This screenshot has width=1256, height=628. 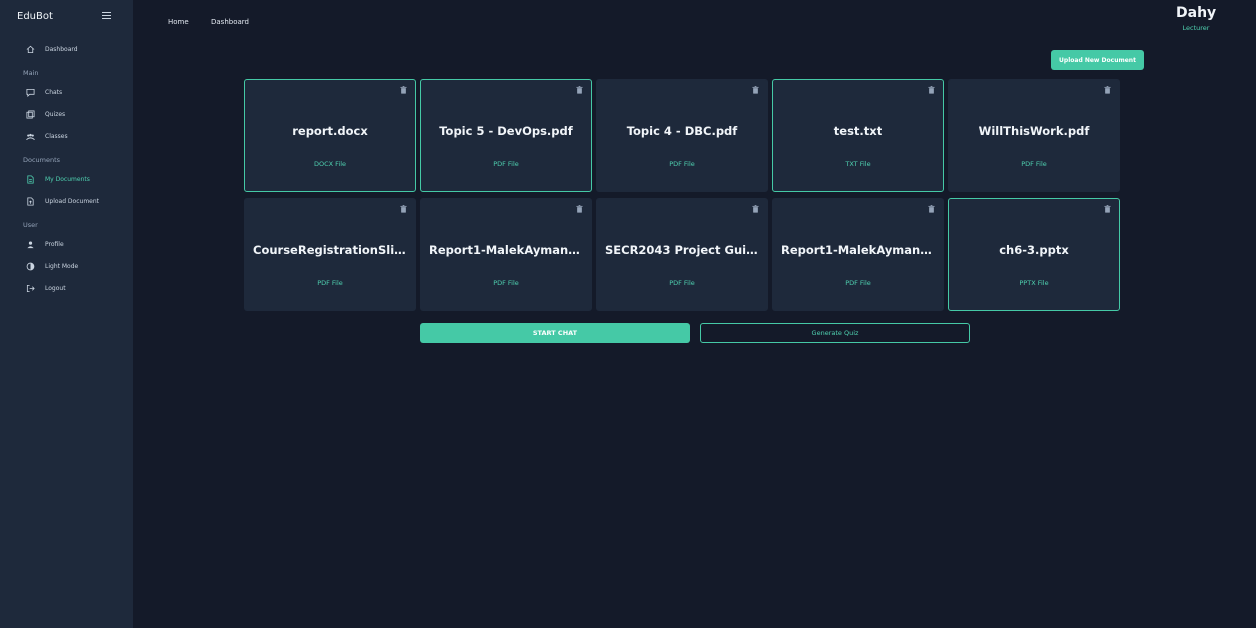 I want to click on sidebar-item-profile: Profile, so click(x=45, y=244).